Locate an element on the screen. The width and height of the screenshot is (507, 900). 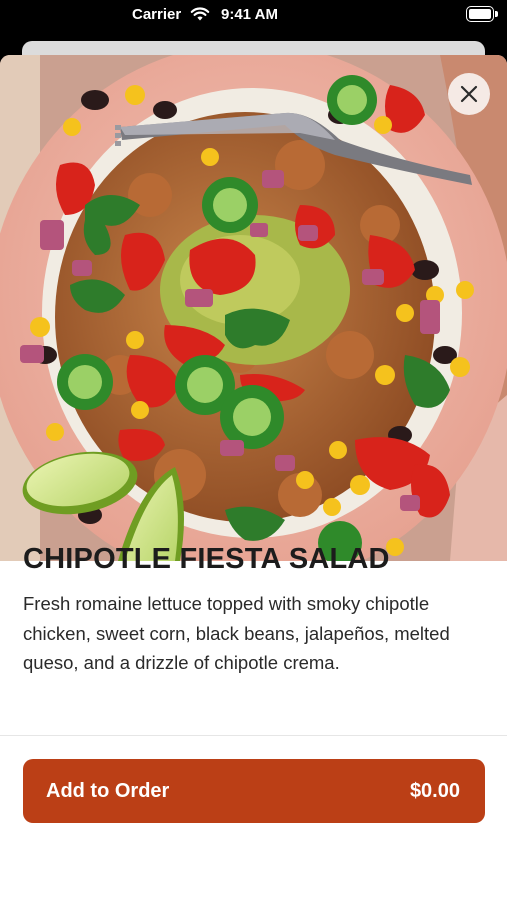
divider is located at coordinates (253, 735).